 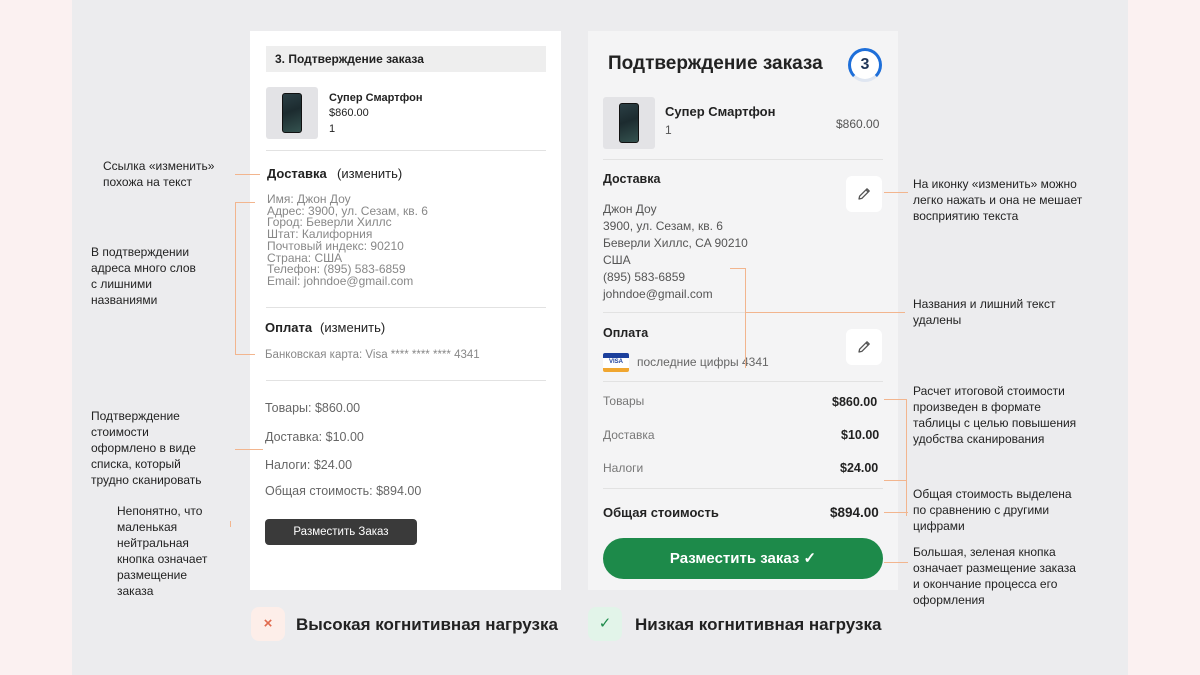 What do you see at coordinates (343, 491) in the screenshot?
I see `total-line: Общая стоимость: $894.00` at bounding box center [343, 491].